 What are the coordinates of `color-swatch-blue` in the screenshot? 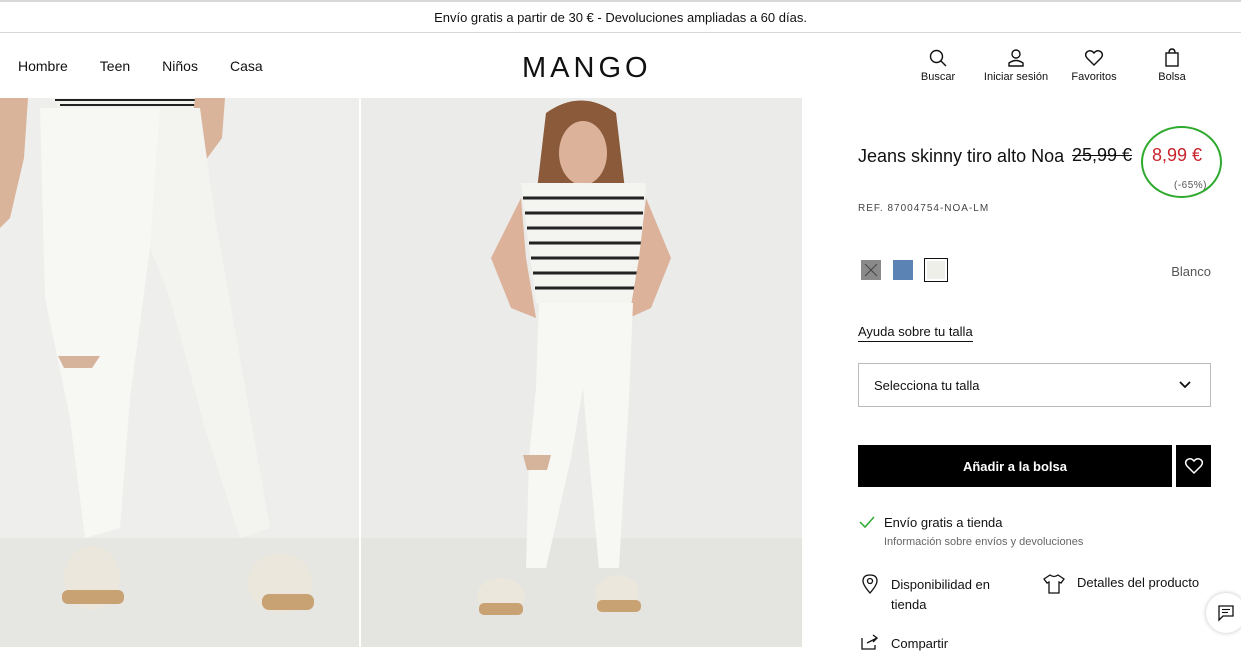 It's located at (903, 270).